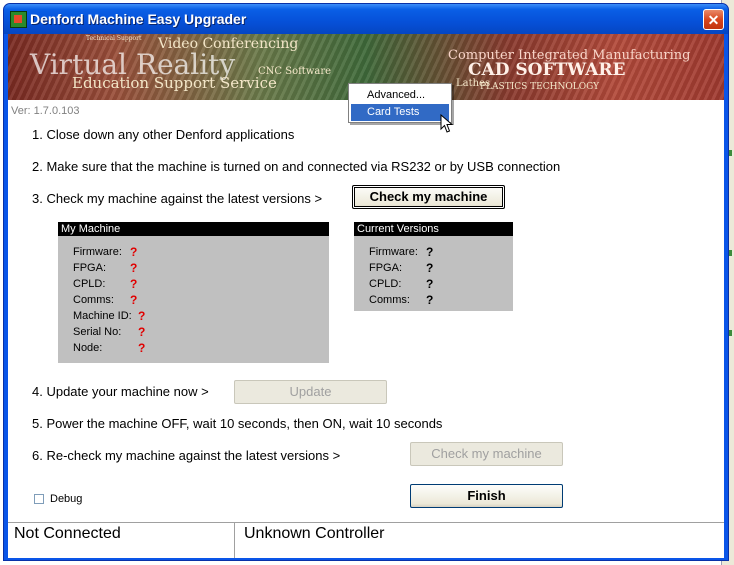  What do you see at coordinates (174, 83) in the screenshot?
I see `banner-text: Education Support Service` at bounding box center [174, 83].